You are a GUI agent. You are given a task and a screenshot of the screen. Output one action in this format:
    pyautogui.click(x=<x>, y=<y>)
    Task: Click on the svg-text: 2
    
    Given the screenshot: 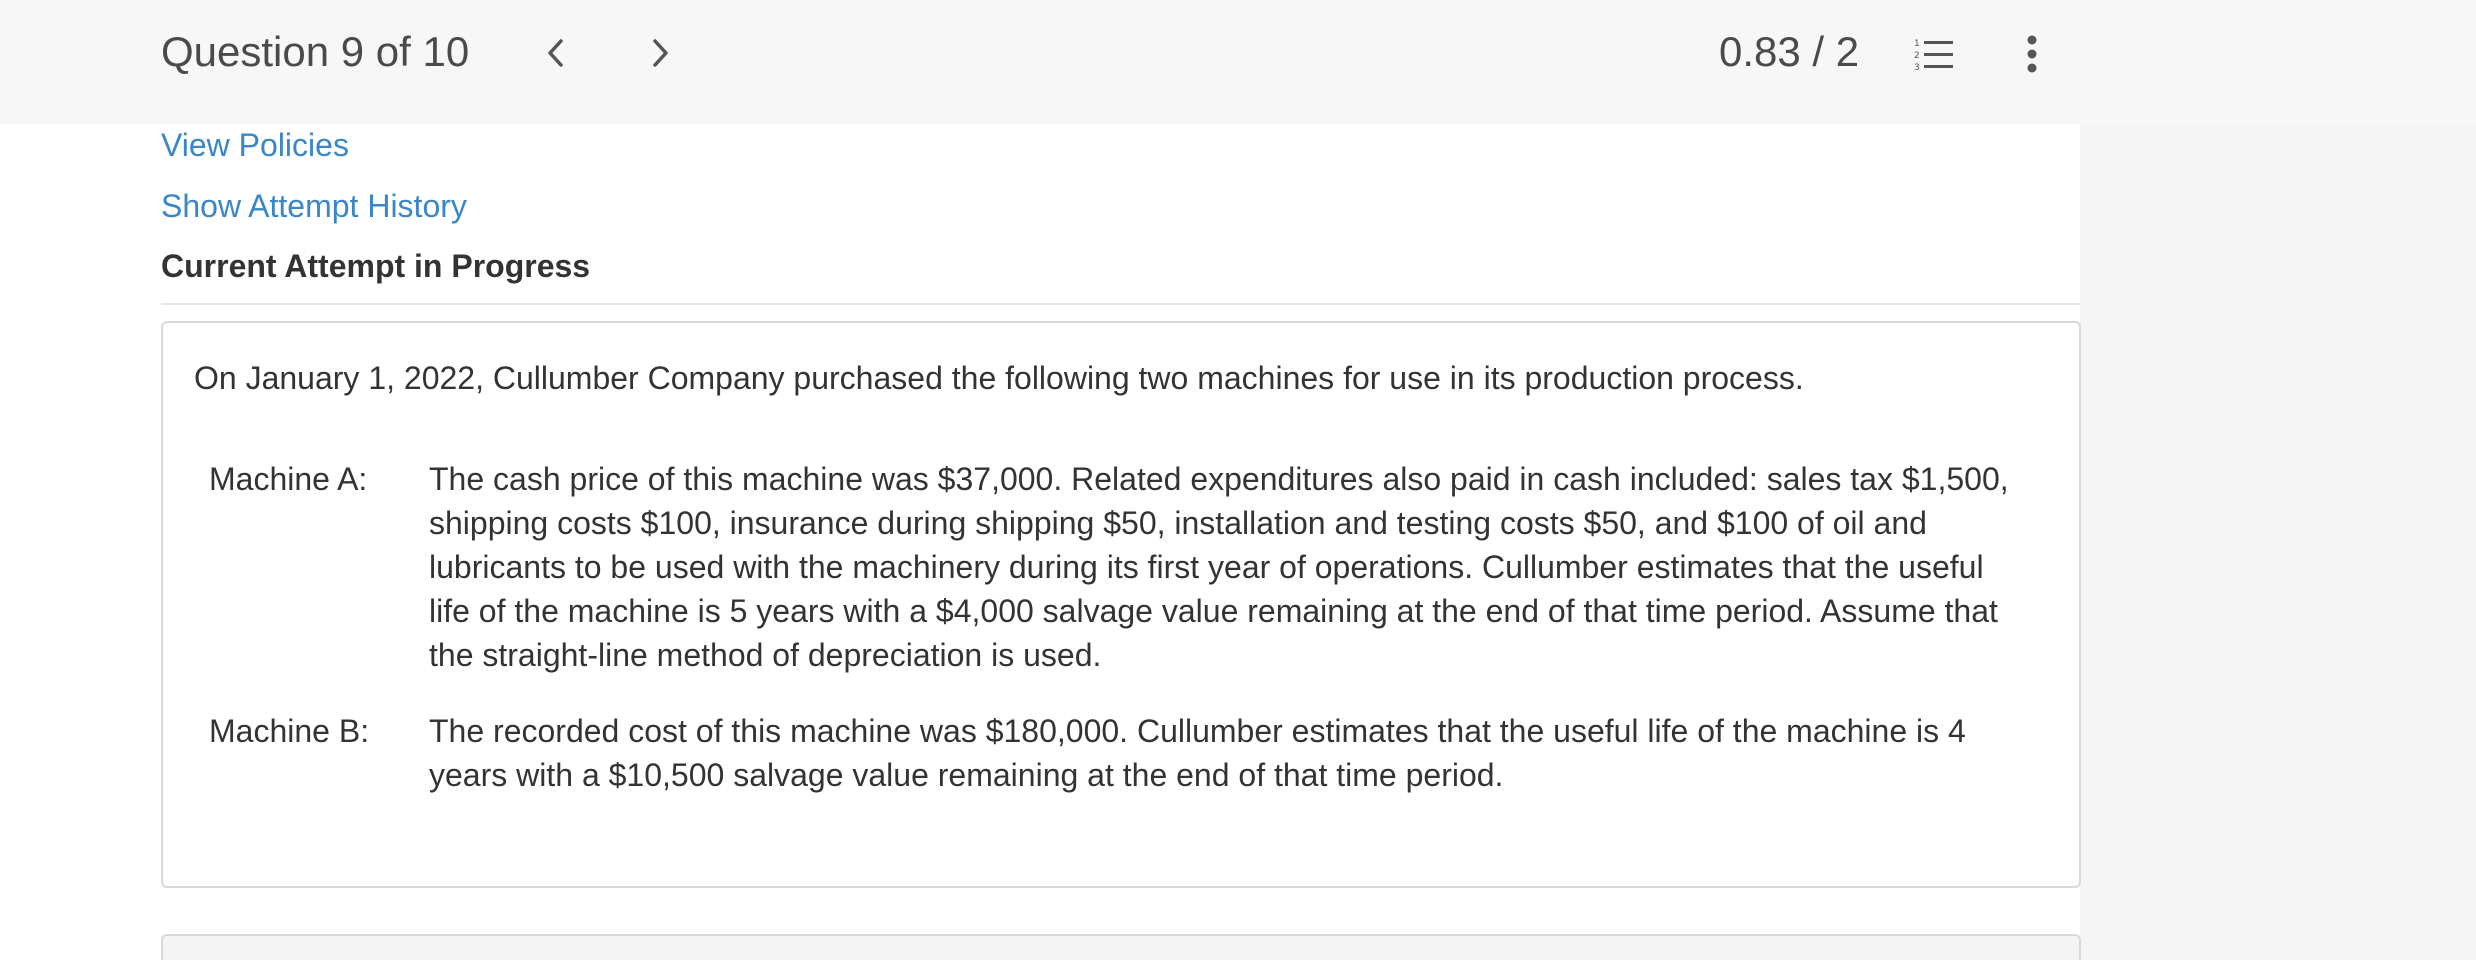 What is the action you would take?
    pyautogui.click(x=1917, y=56)
    